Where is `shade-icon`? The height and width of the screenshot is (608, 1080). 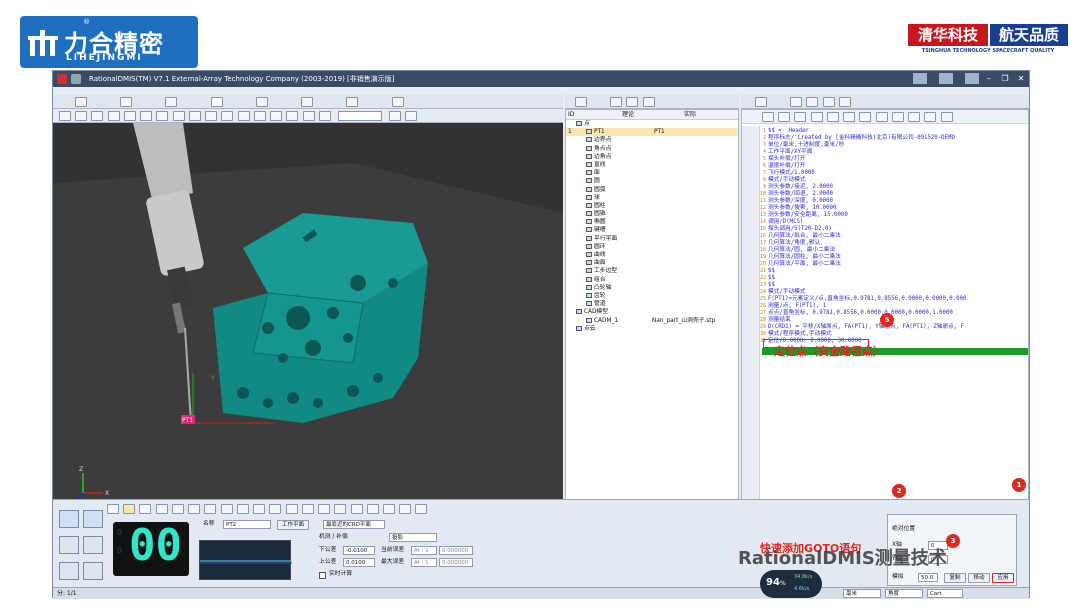
shade-icon is located at coordinates (162, 116).